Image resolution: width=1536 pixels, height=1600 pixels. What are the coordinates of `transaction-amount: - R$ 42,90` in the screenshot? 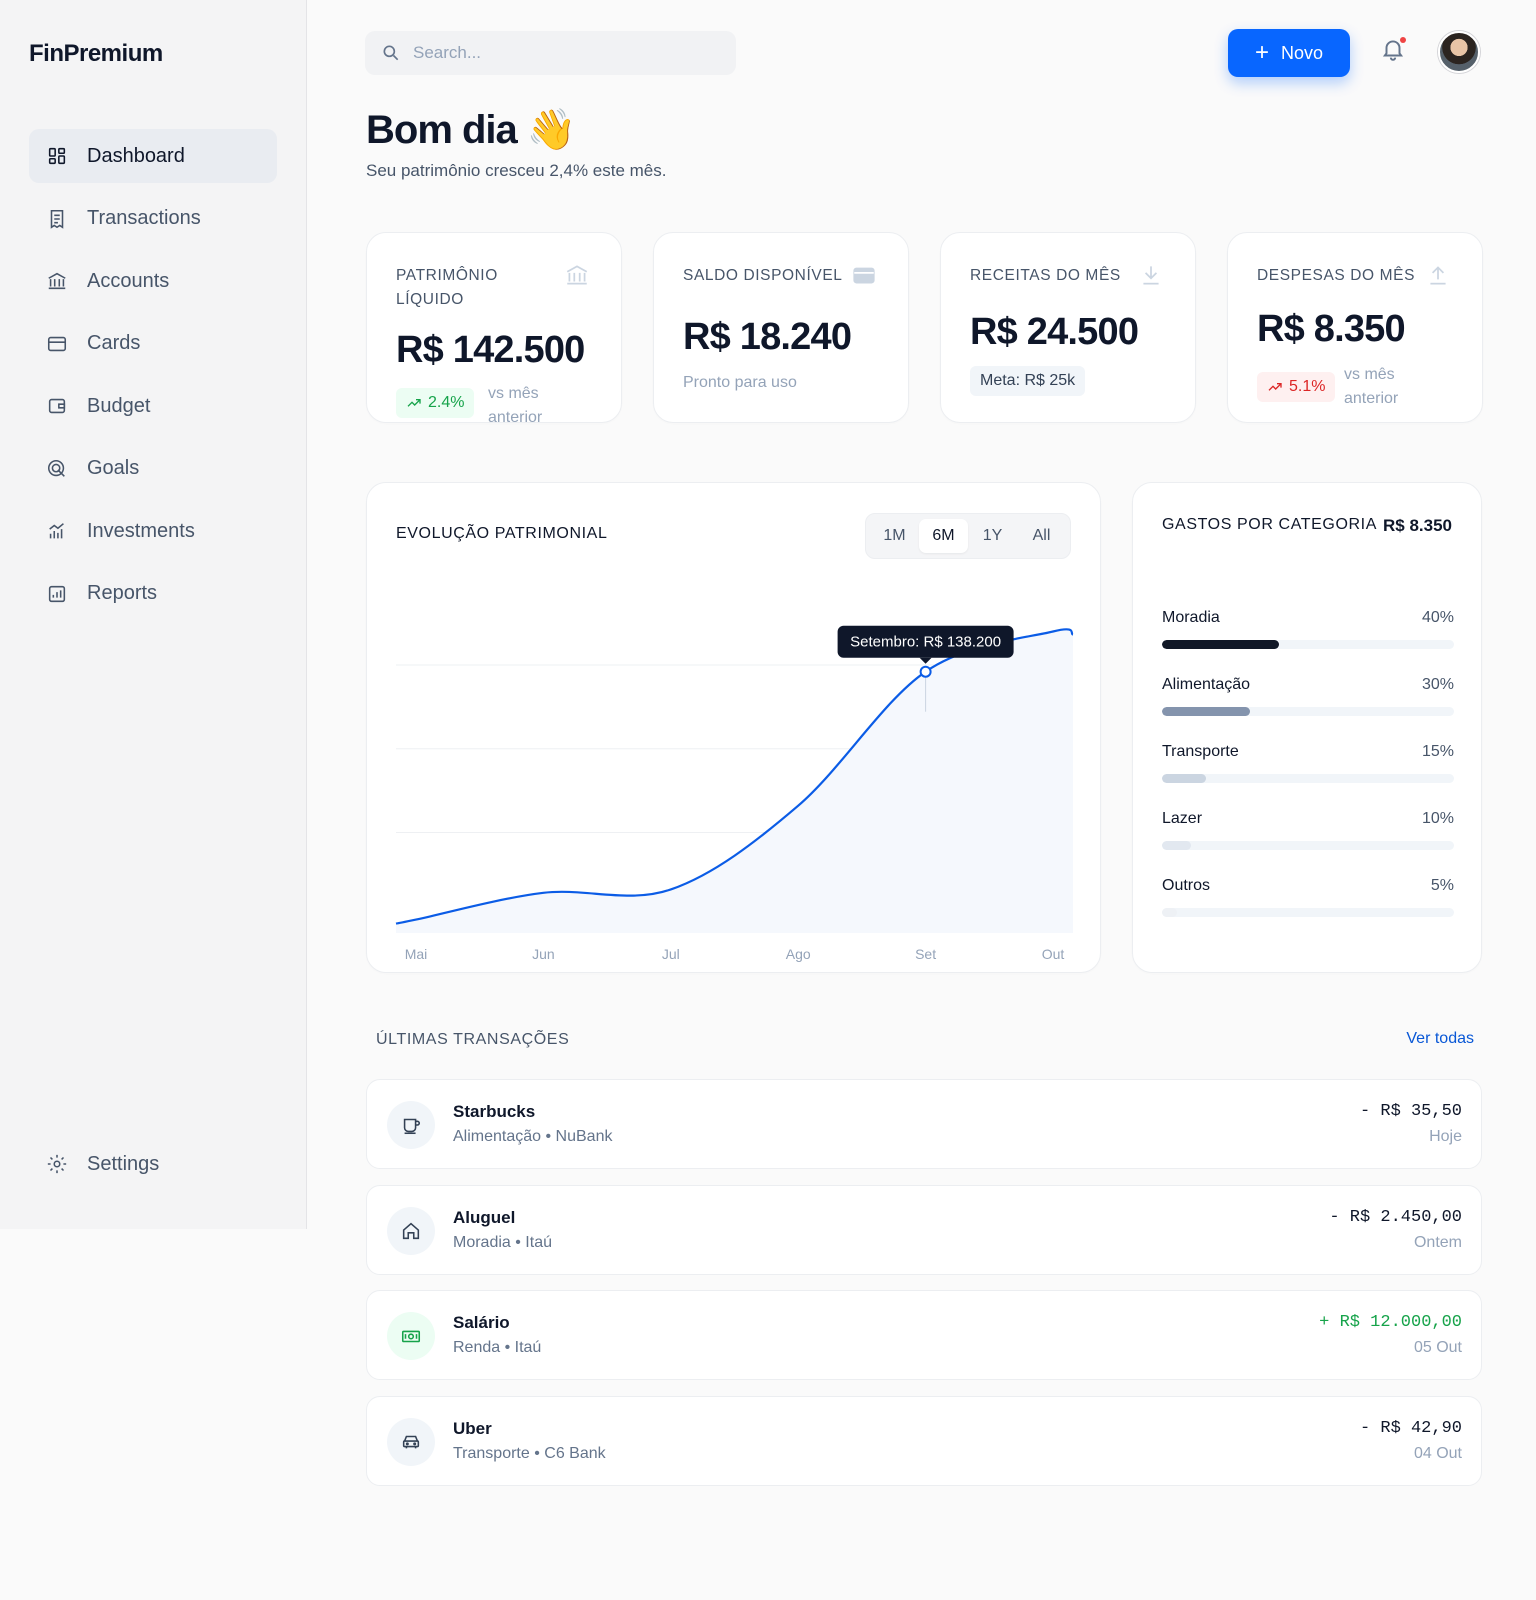 It's located at (1410, 1428).